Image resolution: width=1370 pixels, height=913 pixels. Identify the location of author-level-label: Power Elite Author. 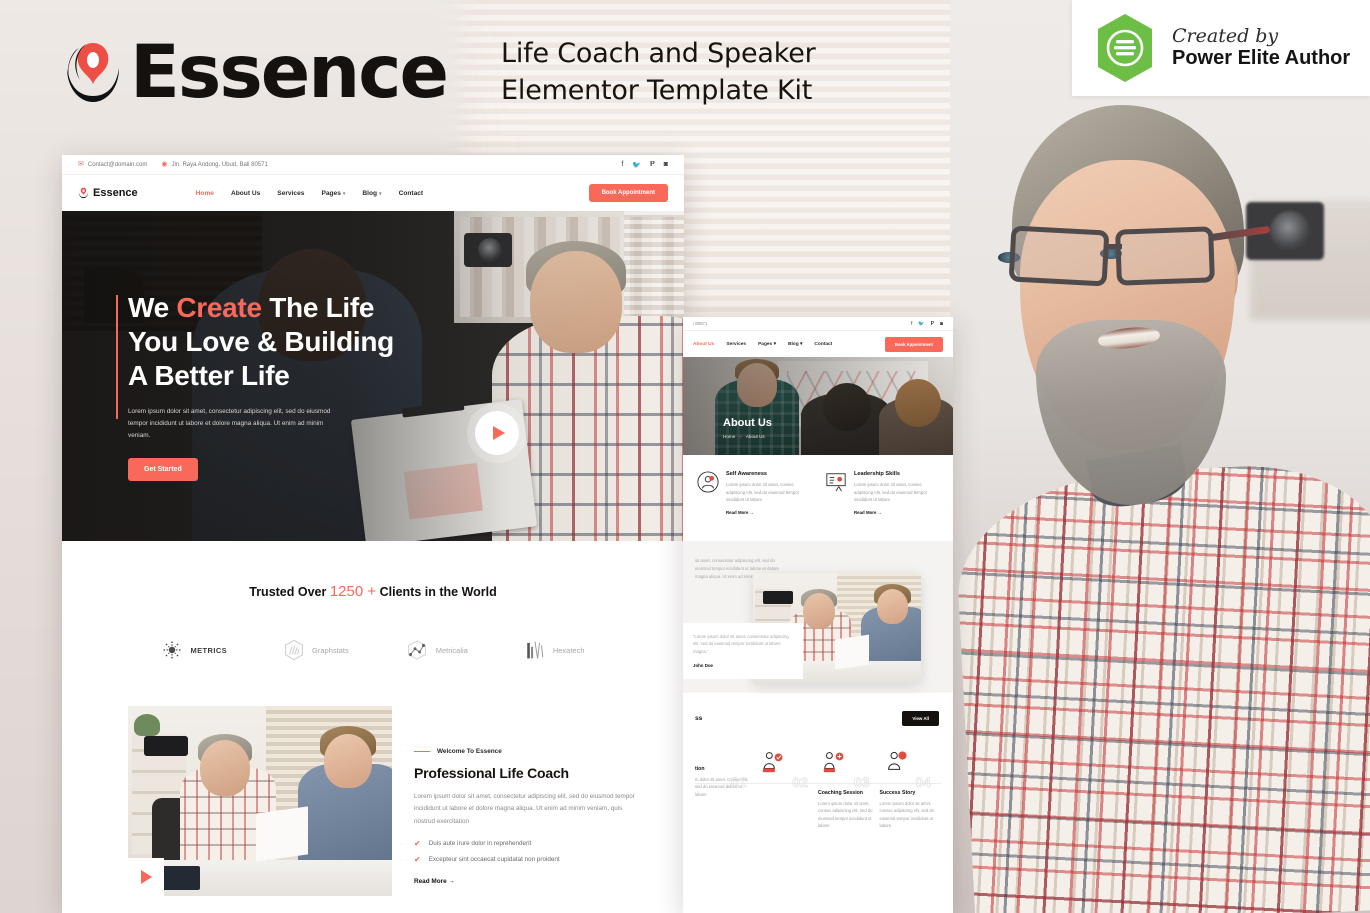
(1261, 58).